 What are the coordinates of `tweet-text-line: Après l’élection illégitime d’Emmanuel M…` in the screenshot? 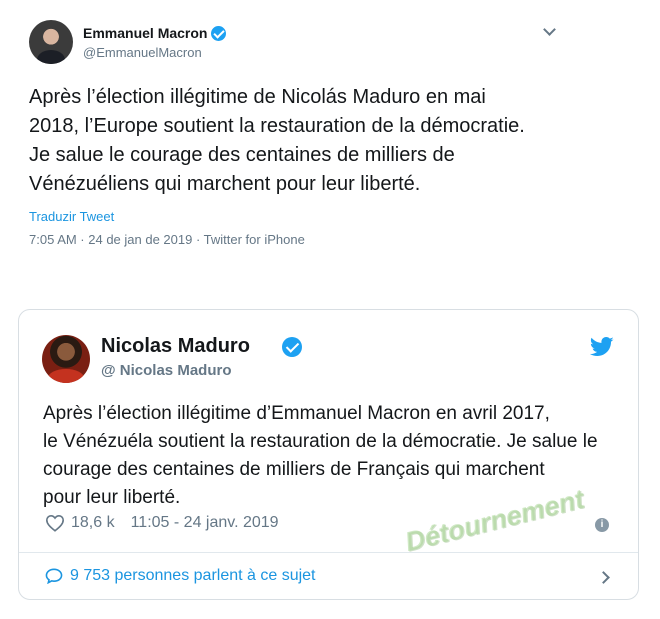 It's located at (296, 413).